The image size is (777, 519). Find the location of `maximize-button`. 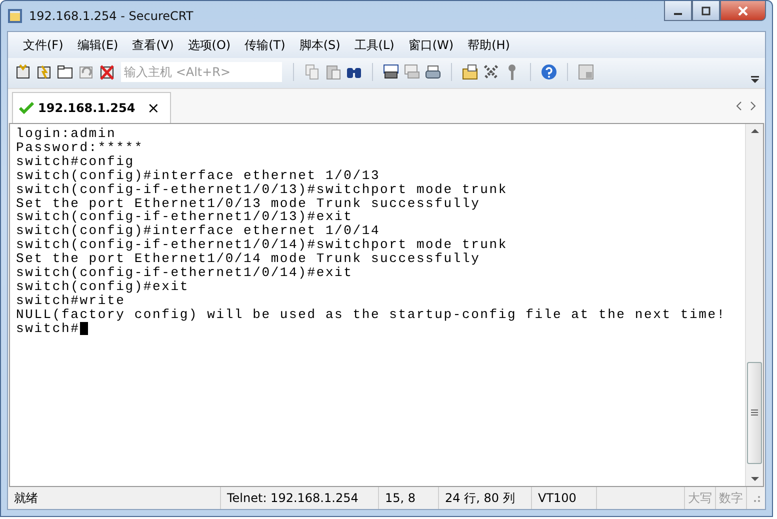

maximize-button is located at coordinates (706, 11).